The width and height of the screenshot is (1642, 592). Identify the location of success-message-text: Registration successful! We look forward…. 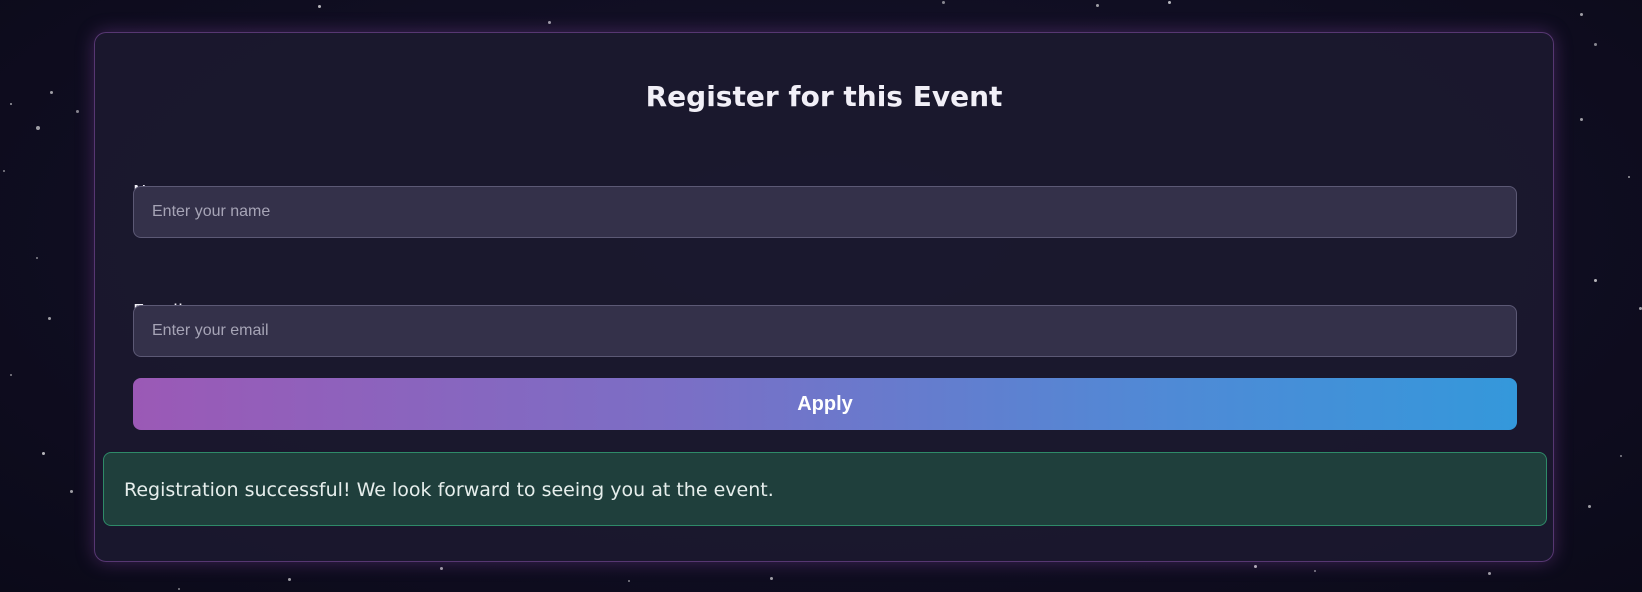
(449, 490).